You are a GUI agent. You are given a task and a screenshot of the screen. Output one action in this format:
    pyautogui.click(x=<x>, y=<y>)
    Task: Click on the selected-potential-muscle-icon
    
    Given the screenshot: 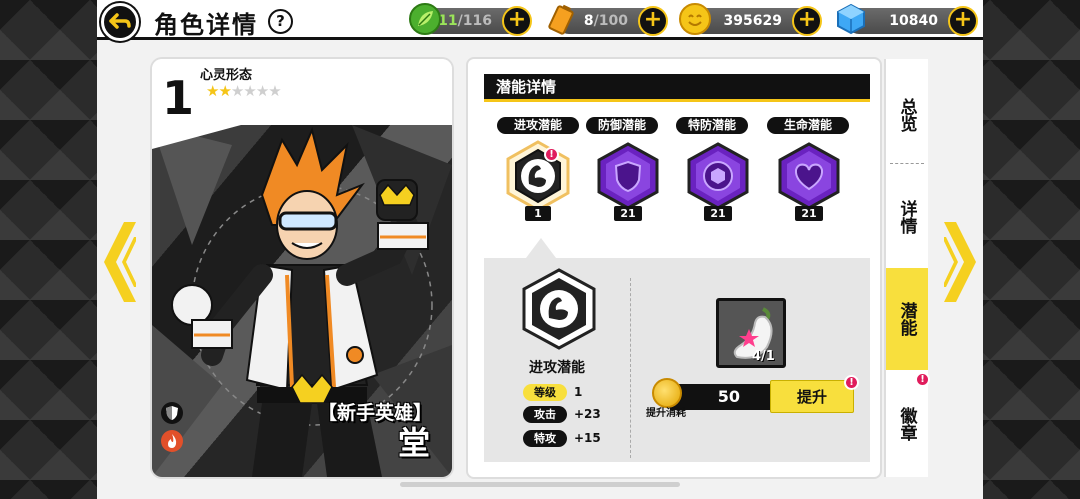 What is the action you would take?
    pyautogui.click(x=559, y=309)
    